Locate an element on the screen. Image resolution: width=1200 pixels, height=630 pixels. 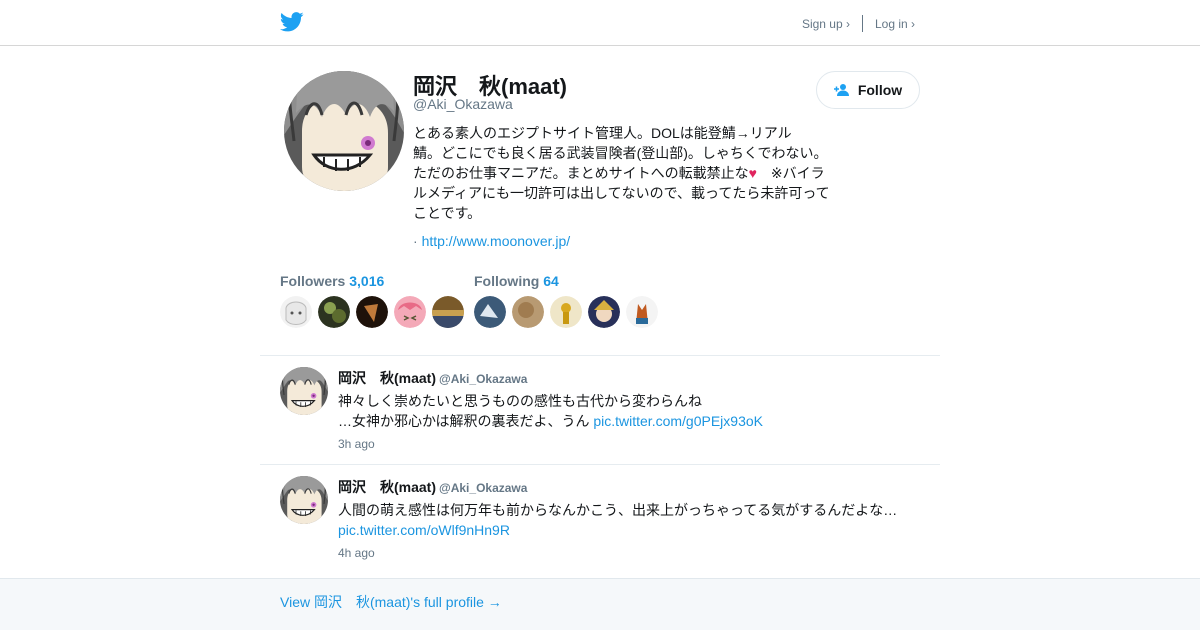
following-avatars is located at coordinates (569, 312).